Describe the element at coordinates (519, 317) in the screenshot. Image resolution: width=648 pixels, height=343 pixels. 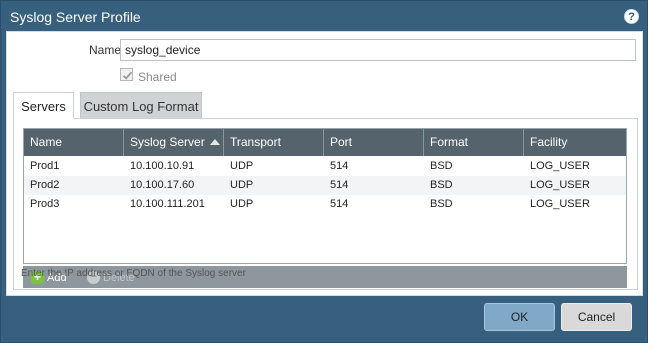
I see `ok-button: OK` at that location.